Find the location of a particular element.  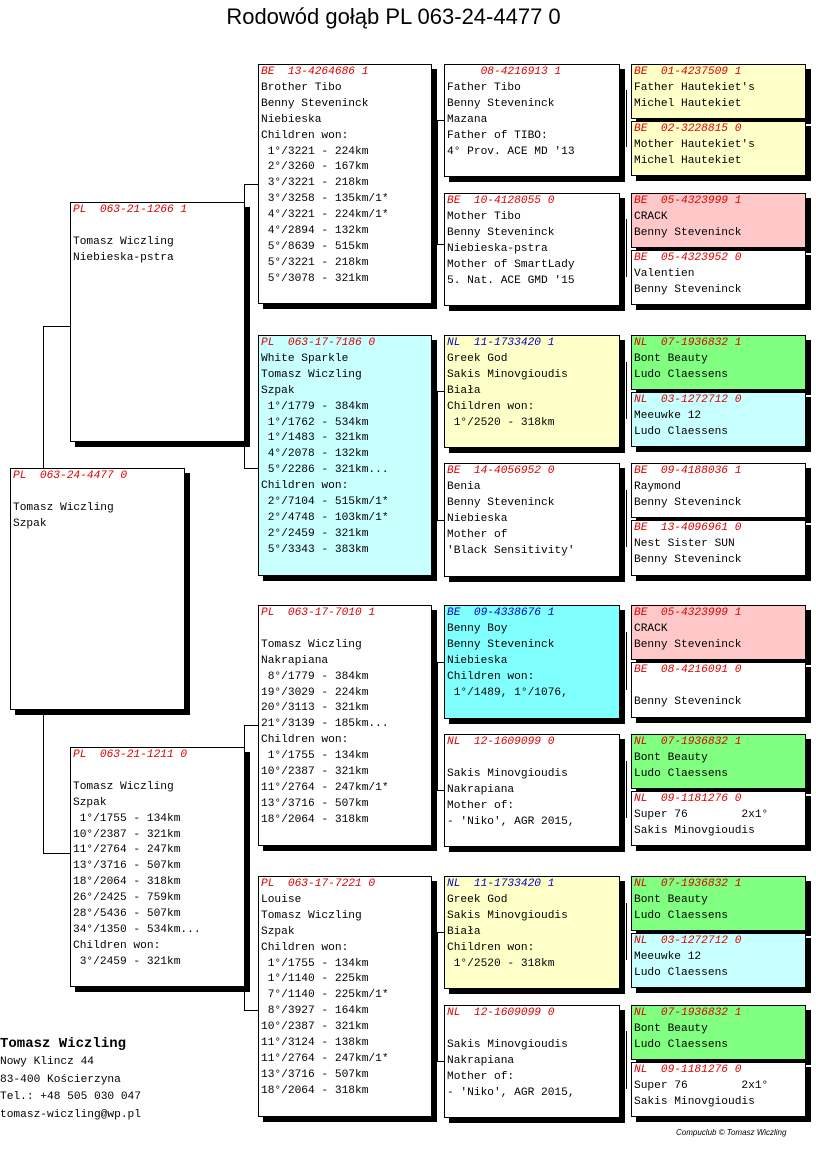

pigeon-card-subject: PL 063-24-4477 0 ​Tomasz Wiczling Szpak is located at coordinates (97, 589).